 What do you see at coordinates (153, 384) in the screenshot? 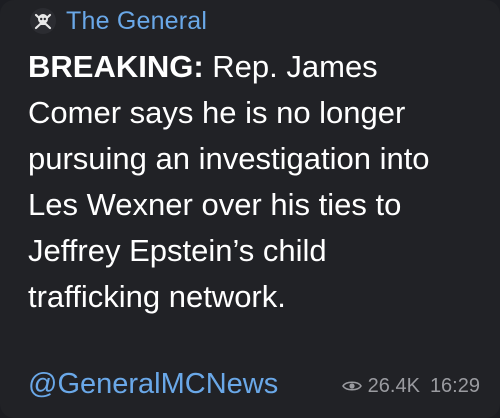
I see `channel-handle-link: @GeneralMCNews` at bounding box center [153, 384].